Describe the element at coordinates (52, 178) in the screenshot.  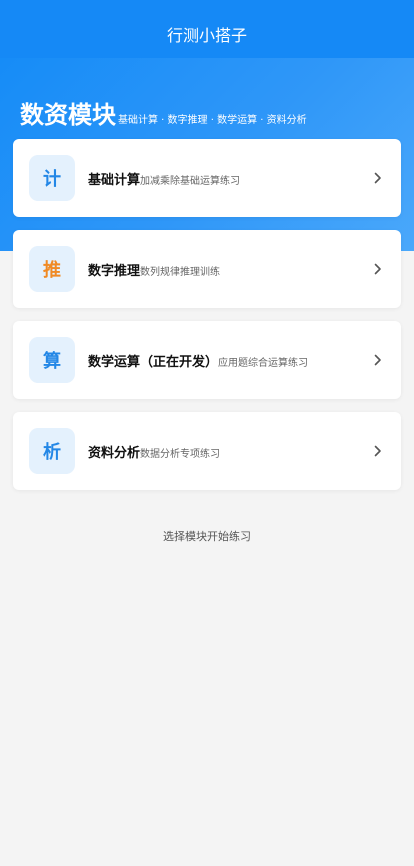
I see `basic-calc-icon: 计` at that location.